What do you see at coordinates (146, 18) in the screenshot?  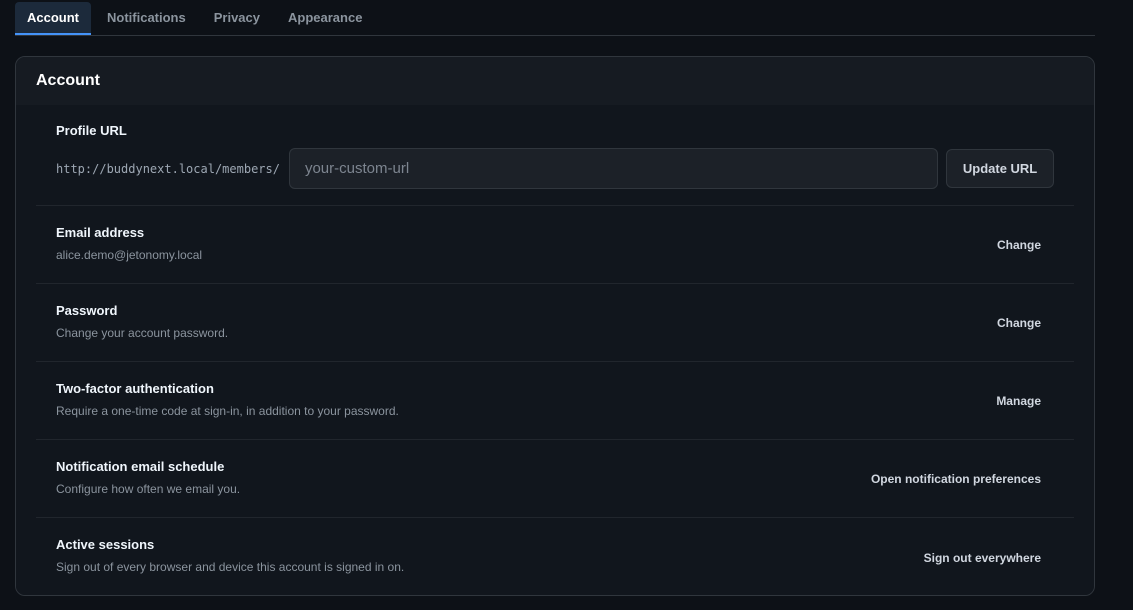 I see `tab-notifications: Notifications` at bounding box center [146, 18].